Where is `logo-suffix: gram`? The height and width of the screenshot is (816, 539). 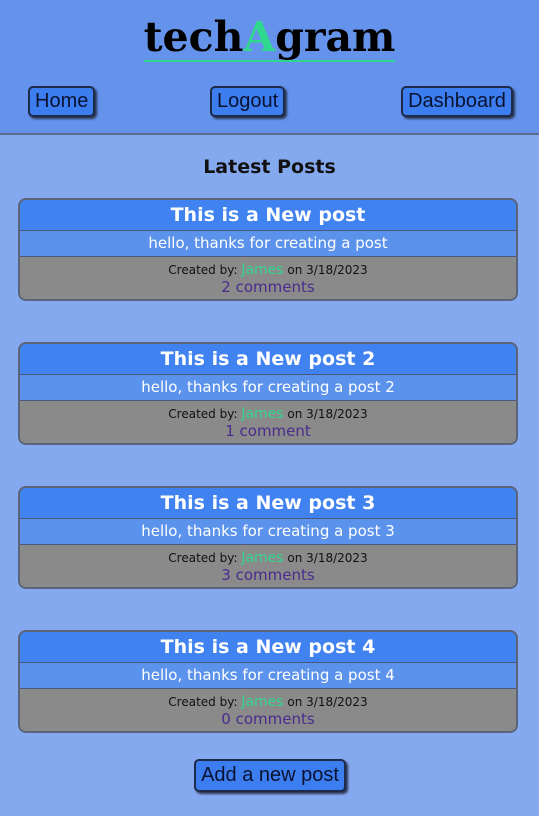
logo-suffix: gram is located at coordinates (335, 37).